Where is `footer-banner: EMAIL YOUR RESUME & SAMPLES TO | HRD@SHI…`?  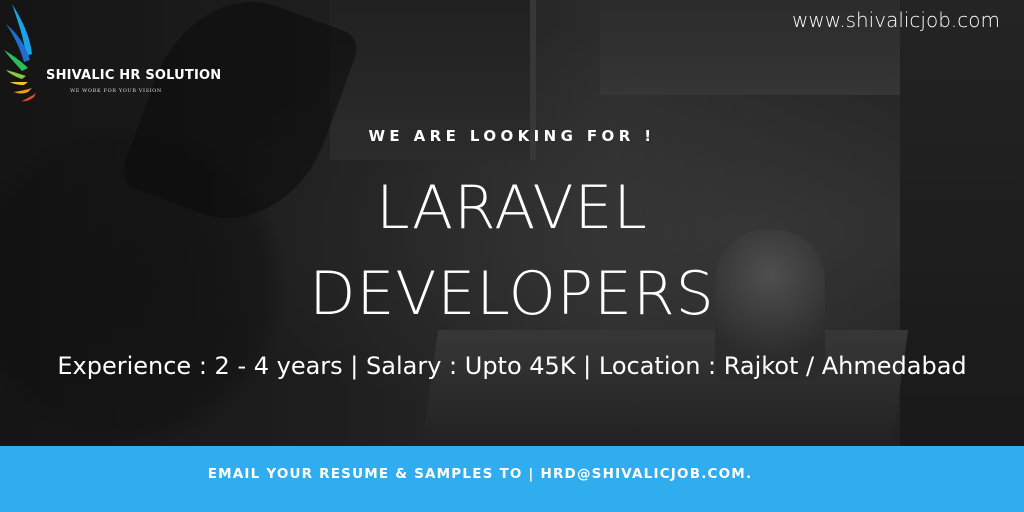 footer-banner: EMAIL YOUR RESUME & SAMPLES TO | HRD@SHI… is located at coordinates (512, 479).